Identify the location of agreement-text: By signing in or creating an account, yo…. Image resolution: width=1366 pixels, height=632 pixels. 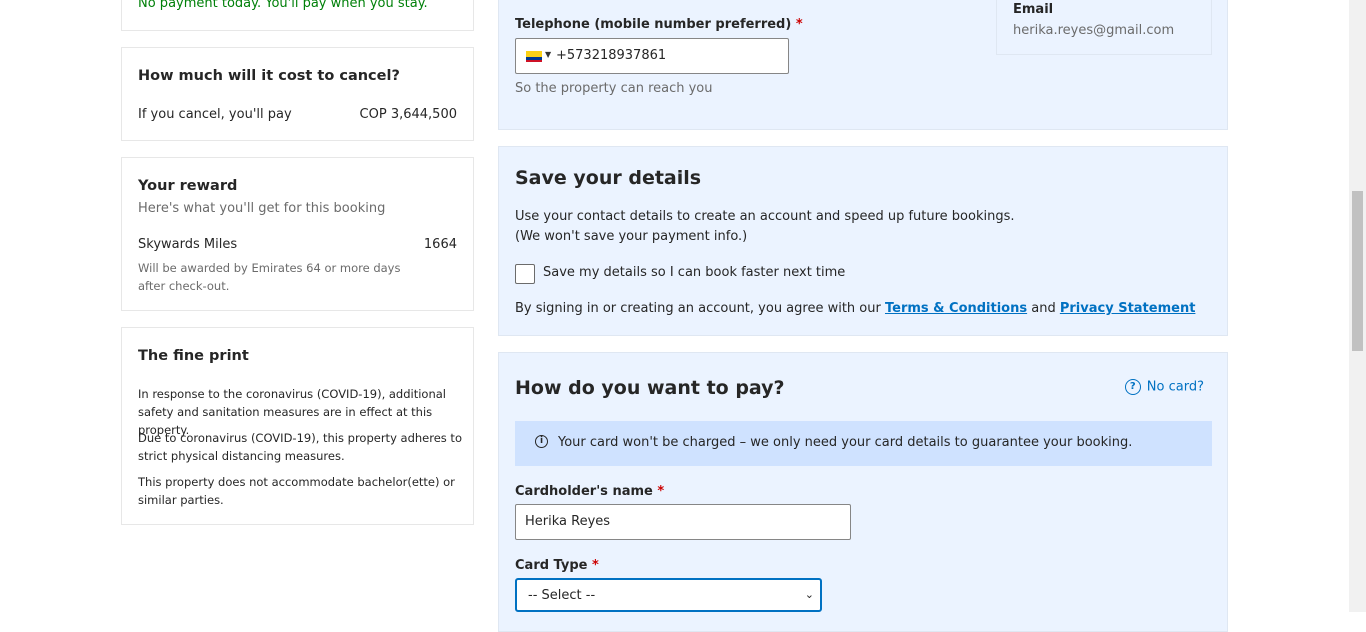
(855, 308).